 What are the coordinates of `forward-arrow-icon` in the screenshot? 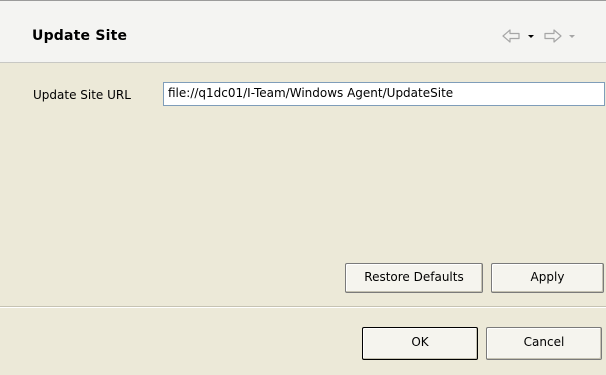 It's located at (553, 36).